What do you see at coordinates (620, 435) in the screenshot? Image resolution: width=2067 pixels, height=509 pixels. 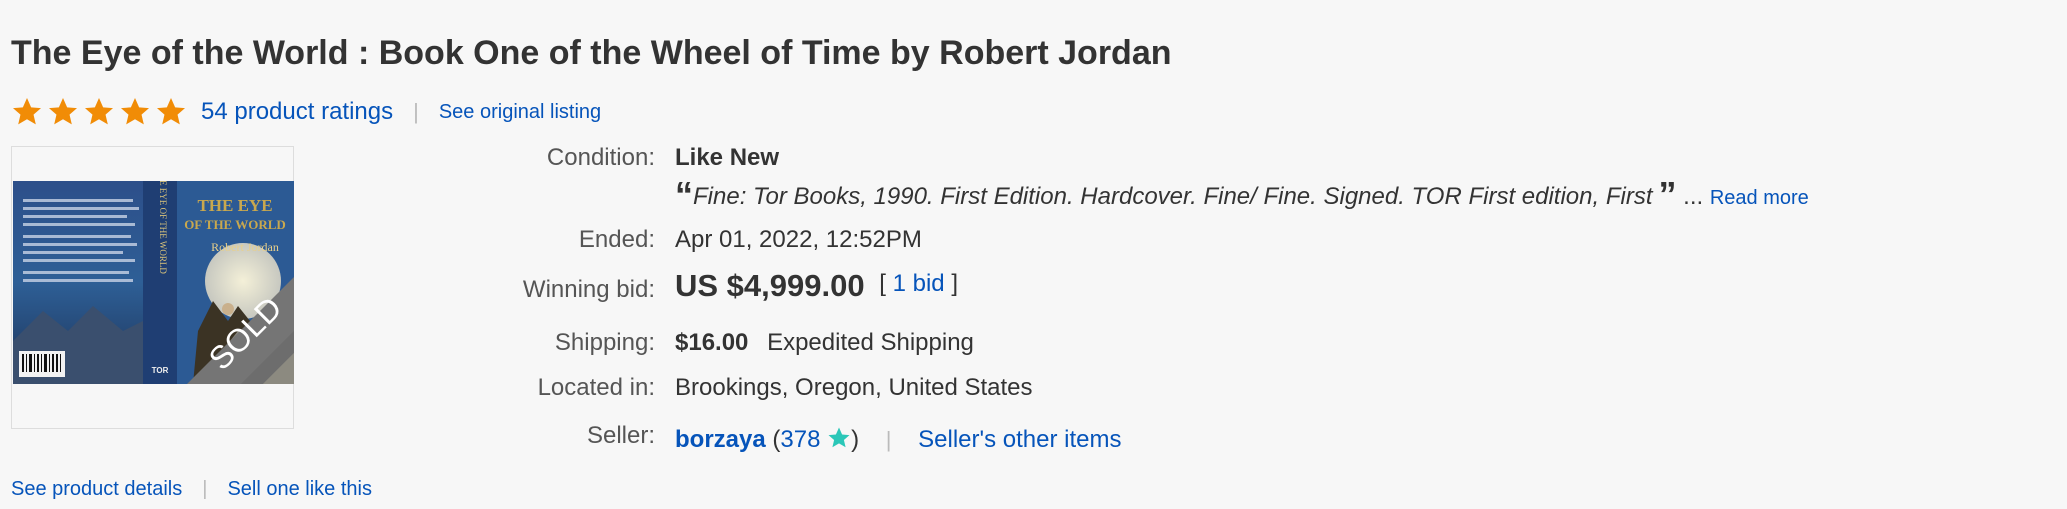 I see `seller-label: Seller:` at bounding box center [620, 435].